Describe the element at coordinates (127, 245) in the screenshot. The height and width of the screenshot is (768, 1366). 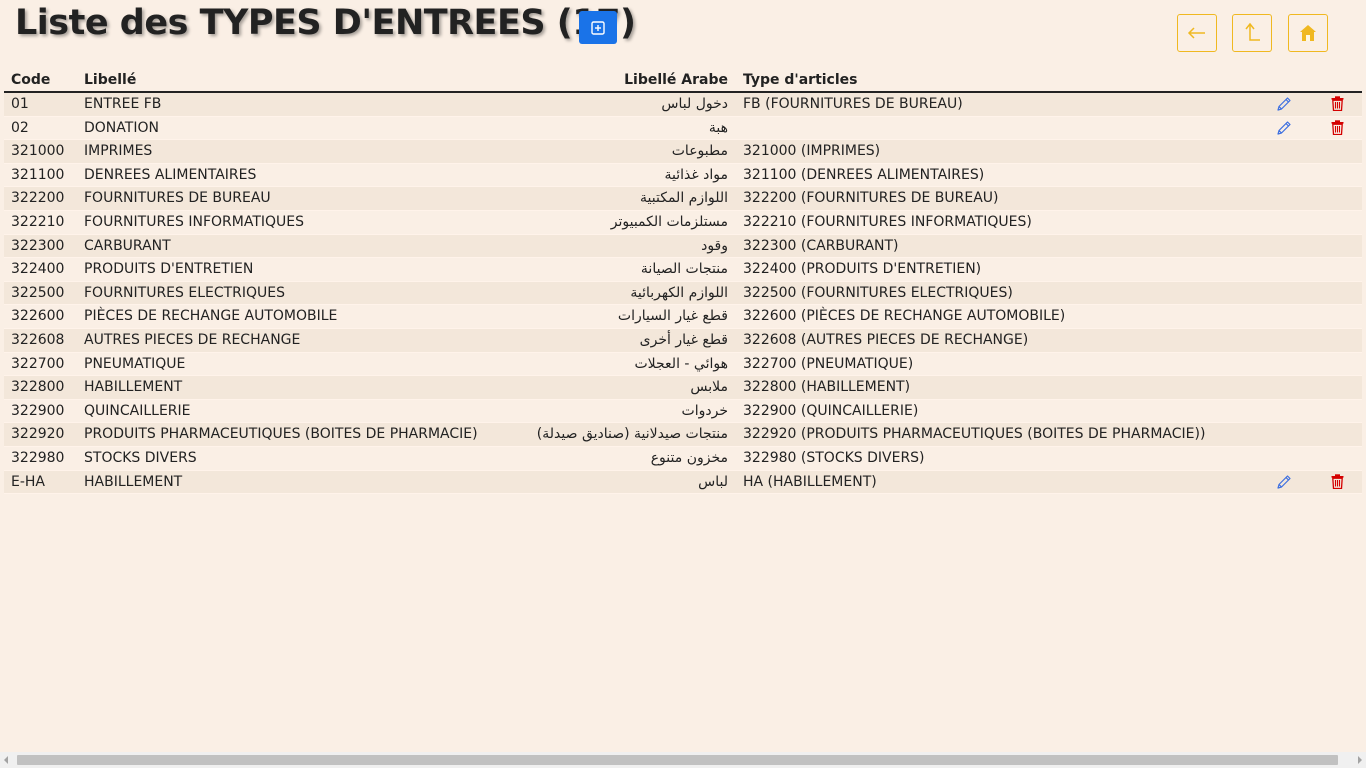
I see `row-libelle: CARBURANT` at that location.